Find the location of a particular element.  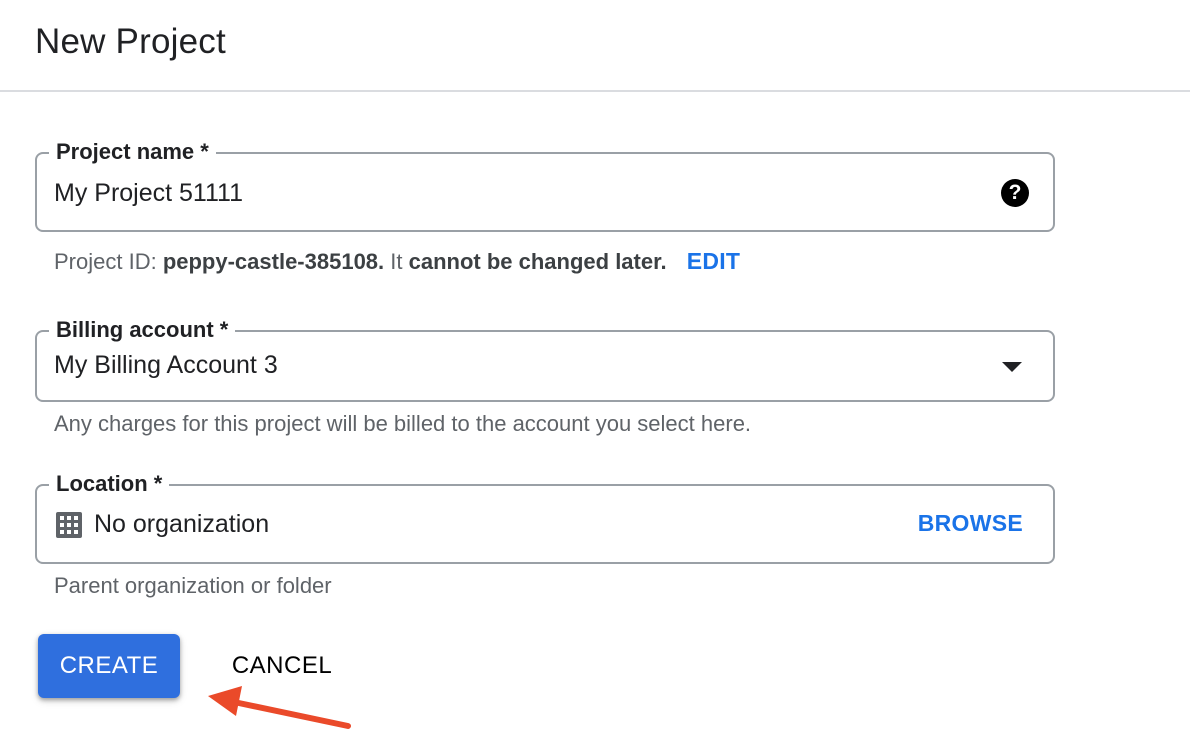

location-value: No organization is located at coordinates (182, 524).